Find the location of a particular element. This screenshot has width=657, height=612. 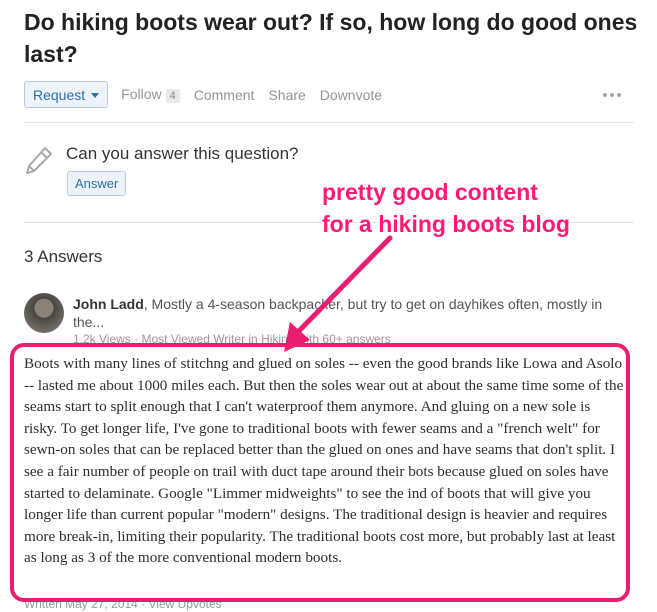

follow-button: Follow 4 is located at coordinates (150, 94).